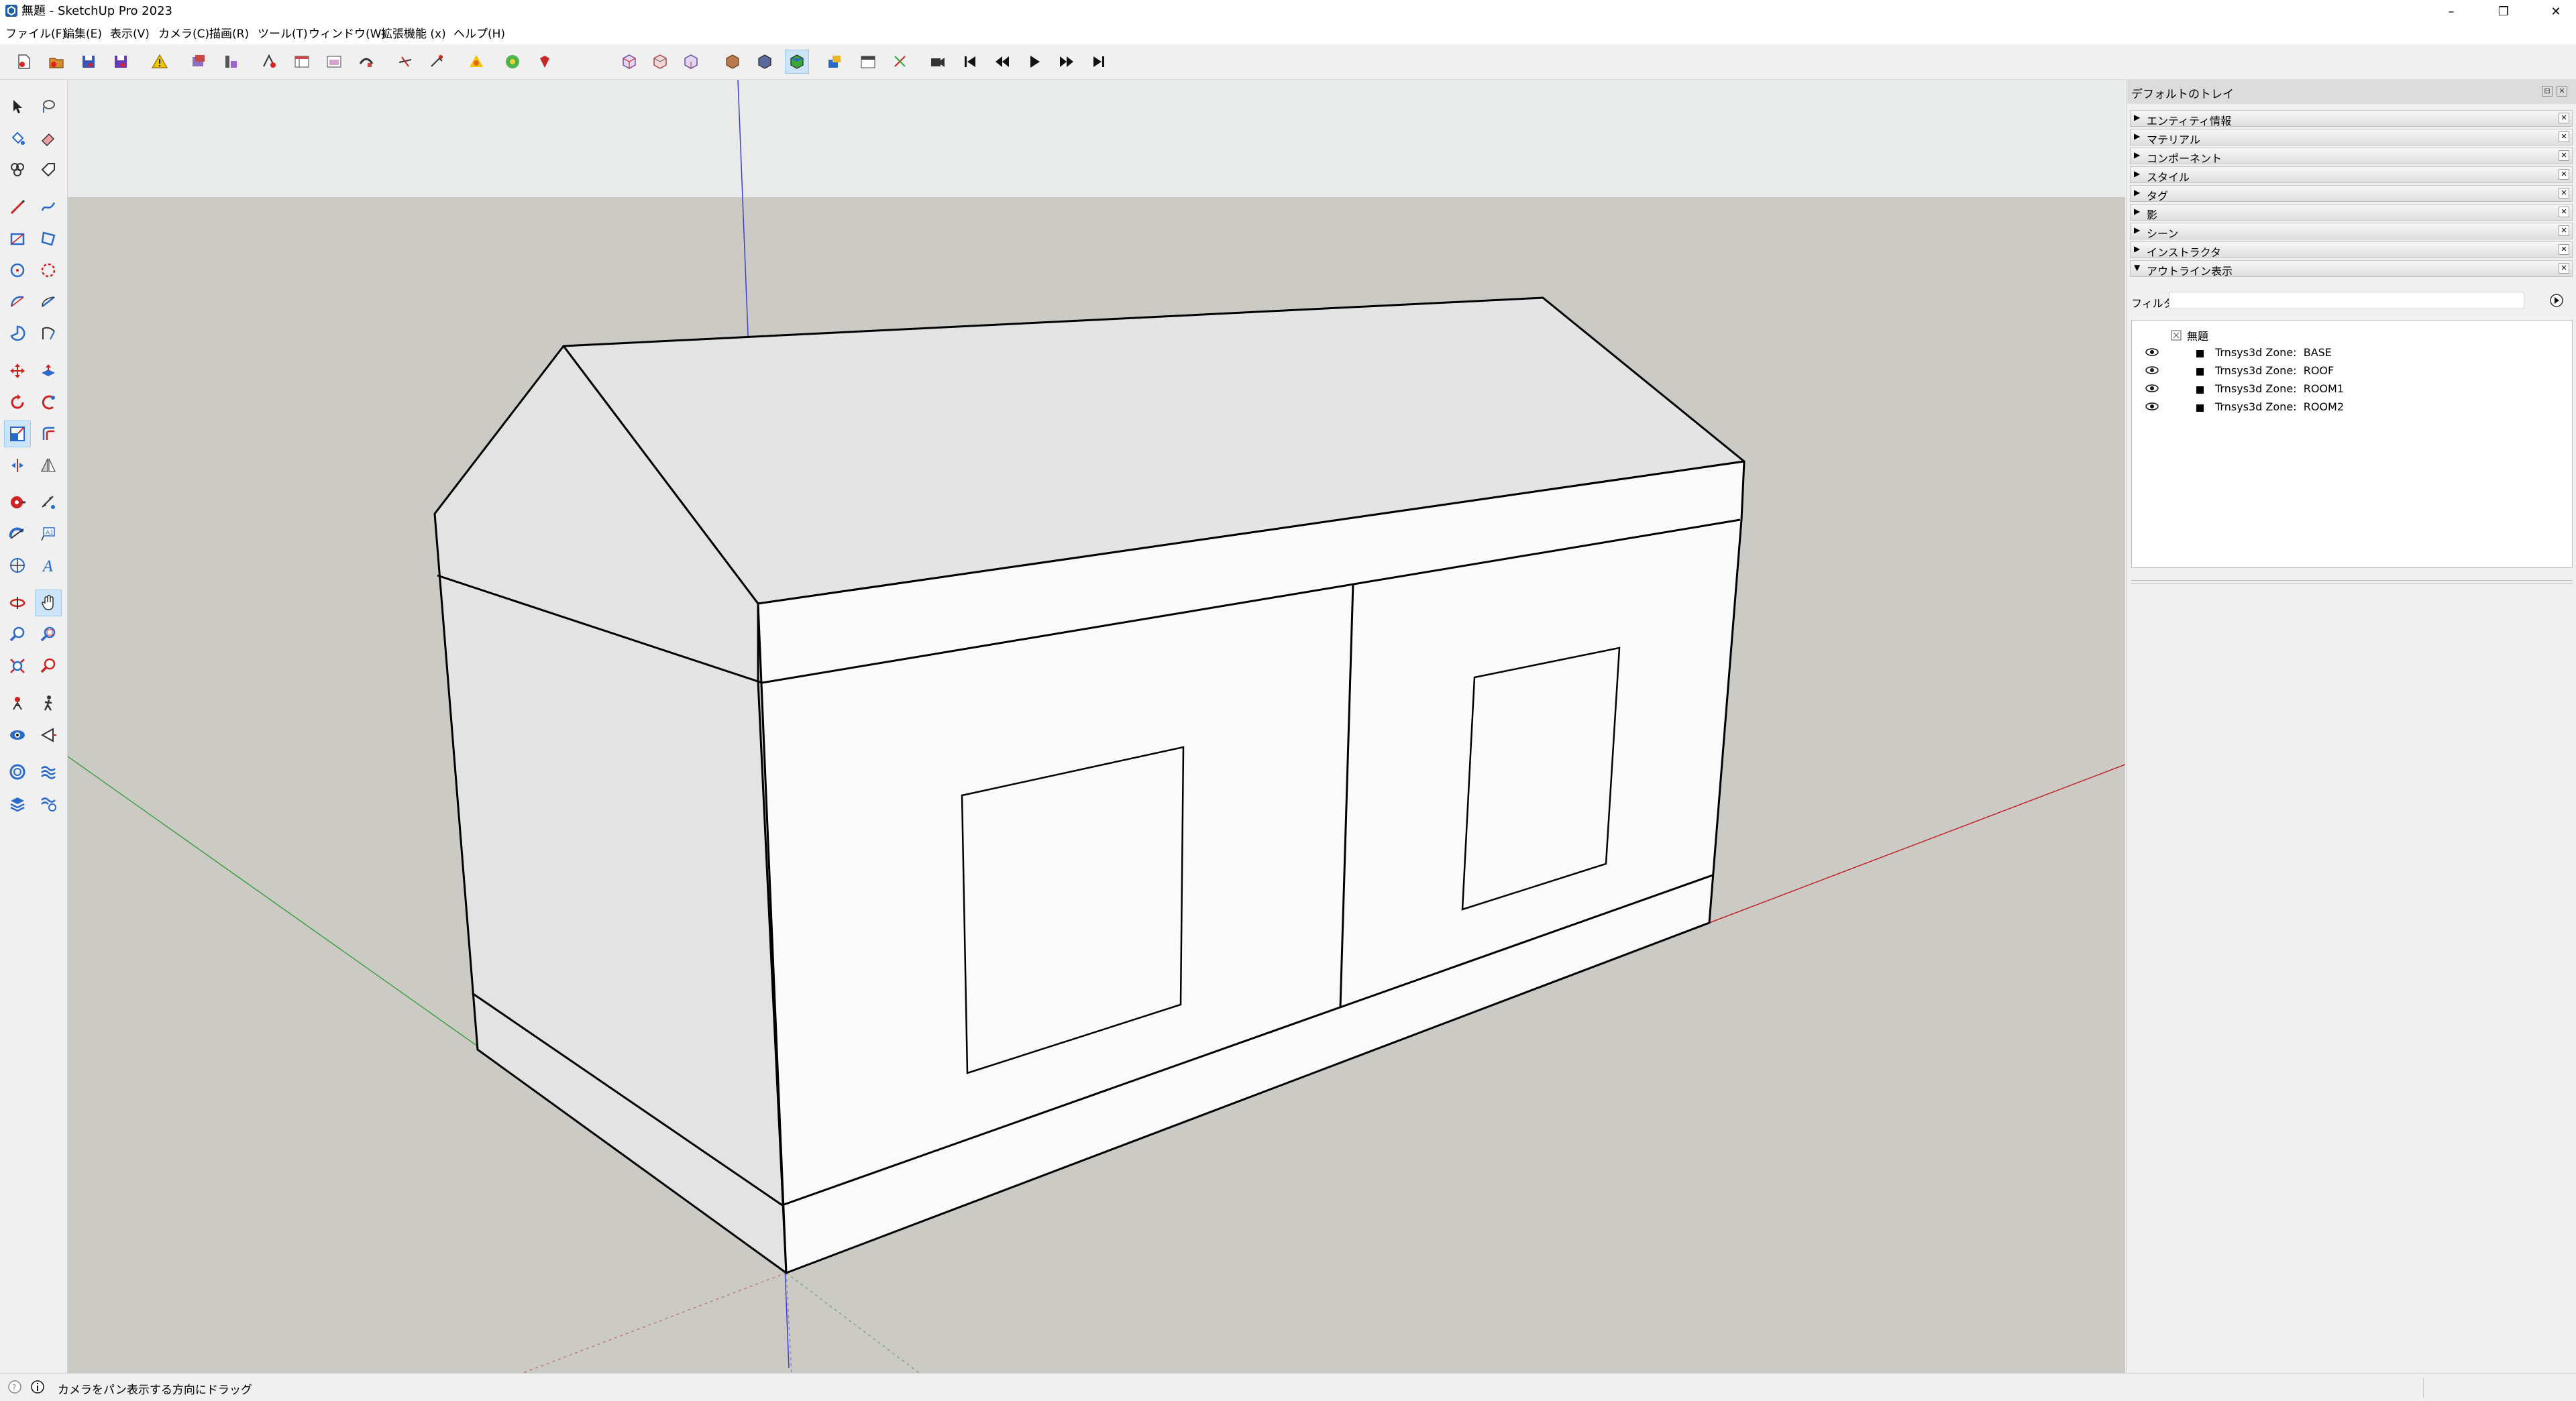 This screenshot has width=2576, height=1401. I want to click on close-button: ✕, so click(2556, 11).